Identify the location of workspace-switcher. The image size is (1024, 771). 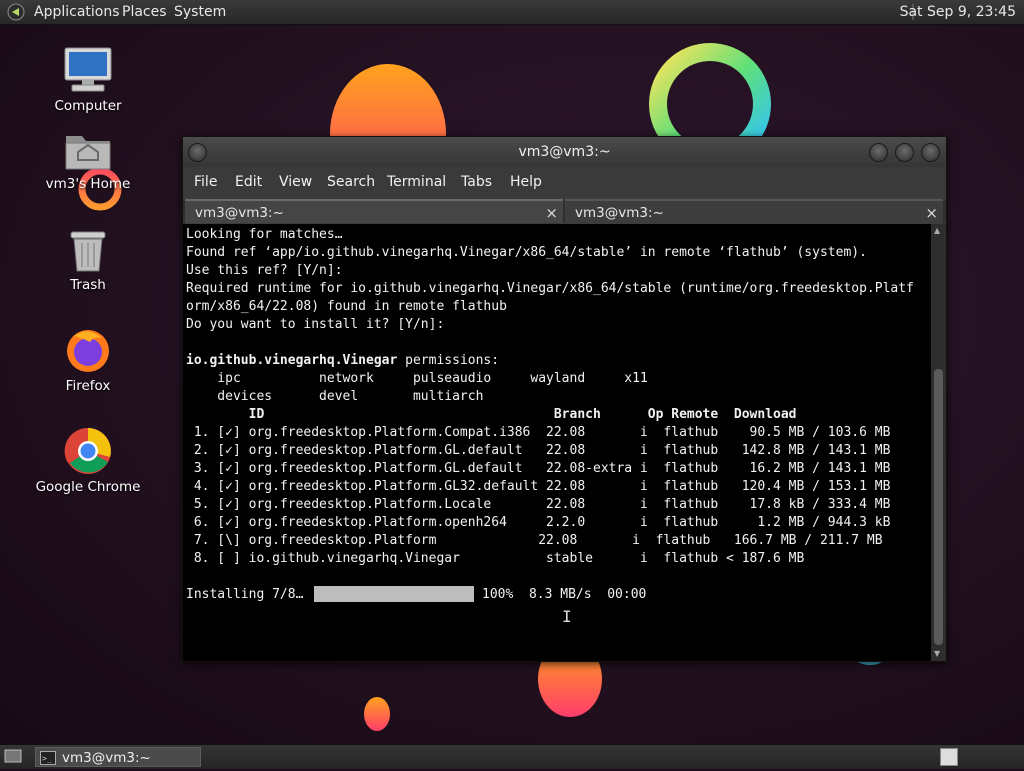
(949, 757).